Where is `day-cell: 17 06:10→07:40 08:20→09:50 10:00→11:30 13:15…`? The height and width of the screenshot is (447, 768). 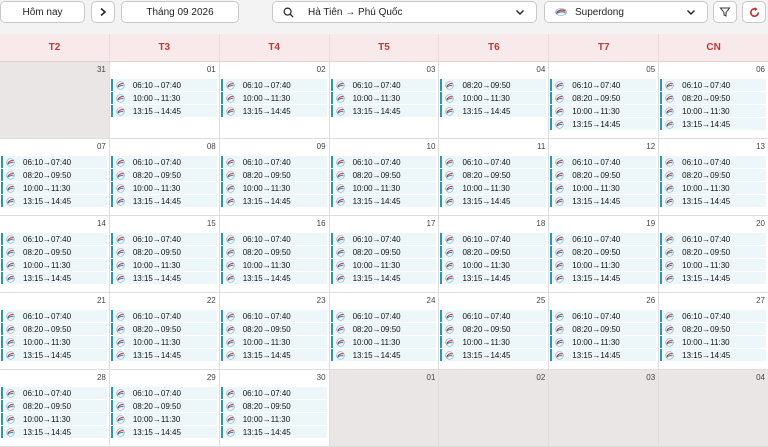
day-cell: 17 06:10→07:40 08:20→09:50 10:00→11:30 13:15… is located at coordinates (384, 254).